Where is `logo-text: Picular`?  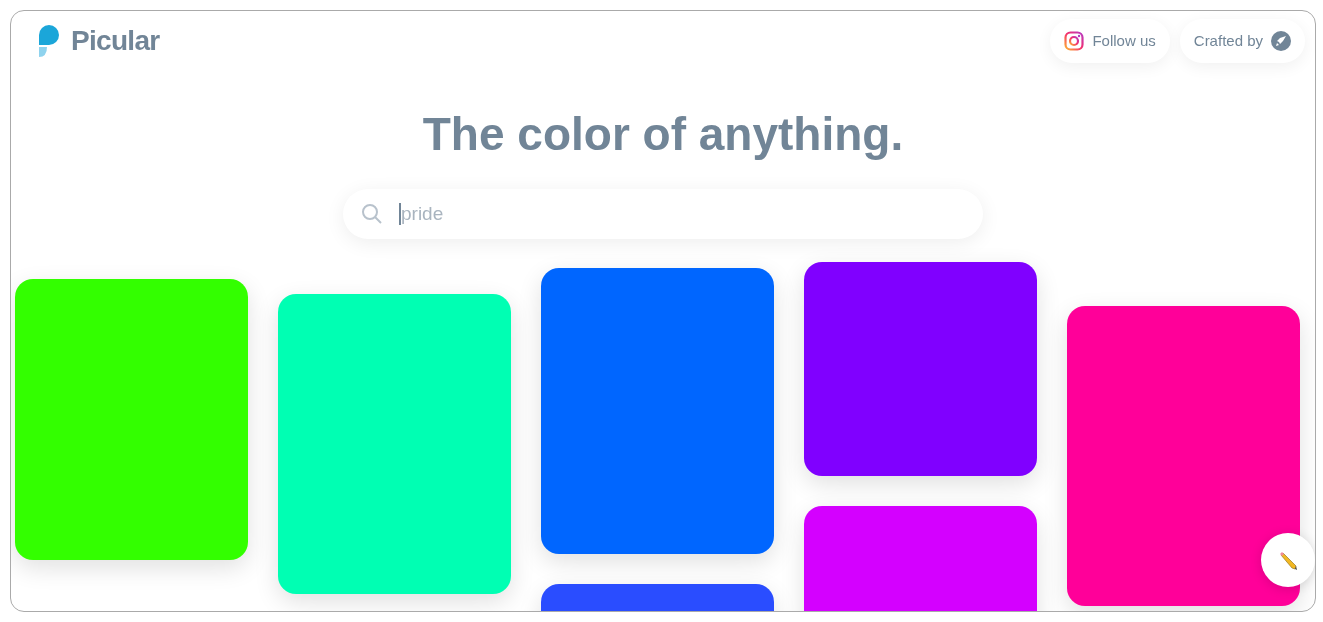 logo-text: Picular is located at coordinates (115, 41).